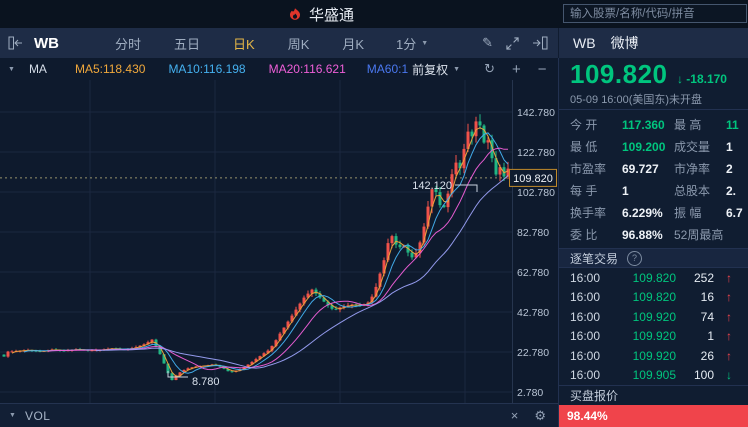 This screenshot has width=748, height=427. What do you see at coordinates (653, 395) in the screenshot?
I see `bid-quotes-header: 买盘报价` at bounding box center [653, 395].